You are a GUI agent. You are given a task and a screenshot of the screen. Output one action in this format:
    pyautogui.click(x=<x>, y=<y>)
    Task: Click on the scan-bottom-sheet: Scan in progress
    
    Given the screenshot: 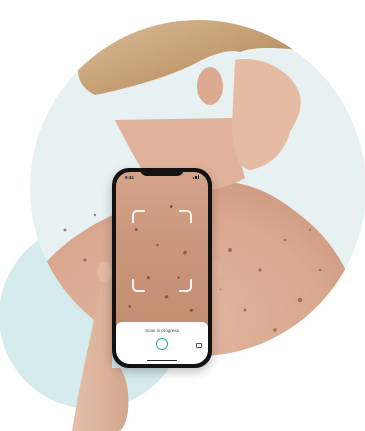 What is the action you would take?
    pyautogui.click(x=162, y=343)
    